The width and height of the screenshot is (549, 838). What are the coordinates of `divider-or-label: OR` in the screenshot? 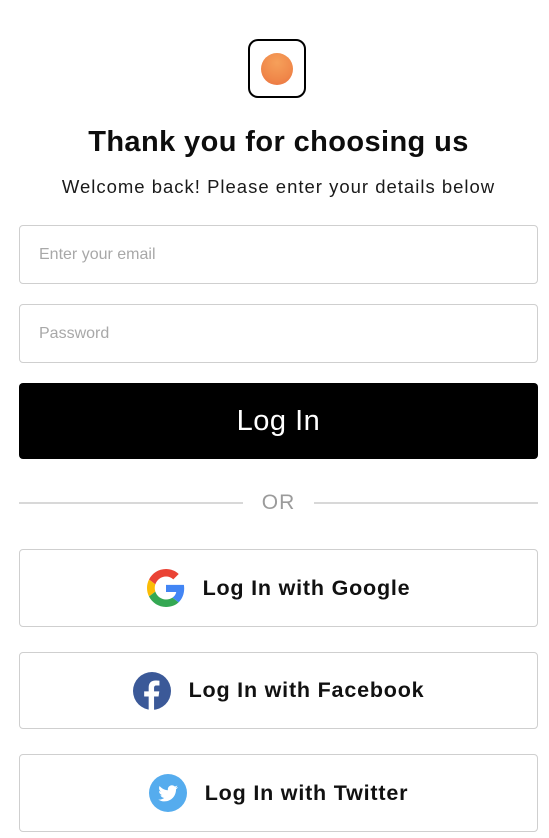 It's located at (278, 502).